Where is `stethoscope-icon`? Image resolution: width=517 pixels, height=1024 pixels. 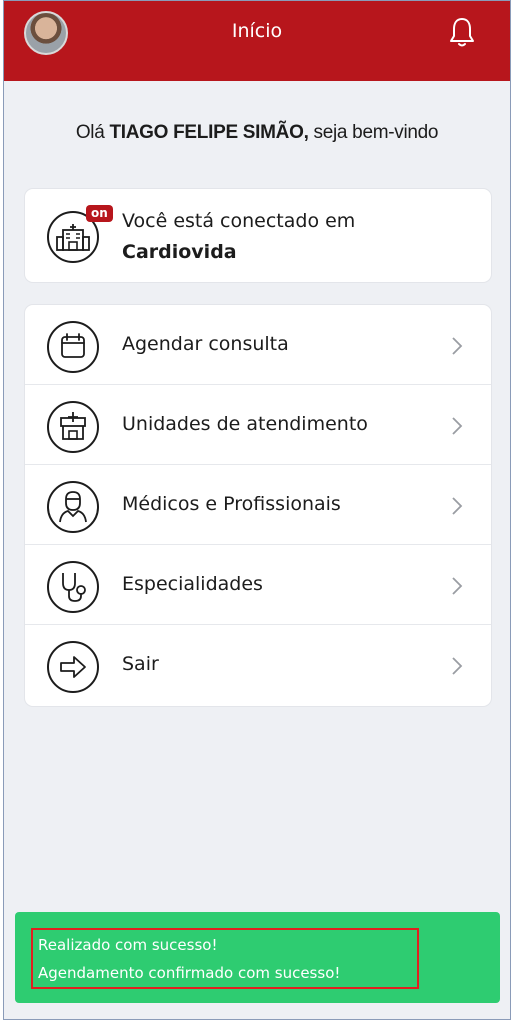 stethoscope-icon is located at coordinates (73, 587).